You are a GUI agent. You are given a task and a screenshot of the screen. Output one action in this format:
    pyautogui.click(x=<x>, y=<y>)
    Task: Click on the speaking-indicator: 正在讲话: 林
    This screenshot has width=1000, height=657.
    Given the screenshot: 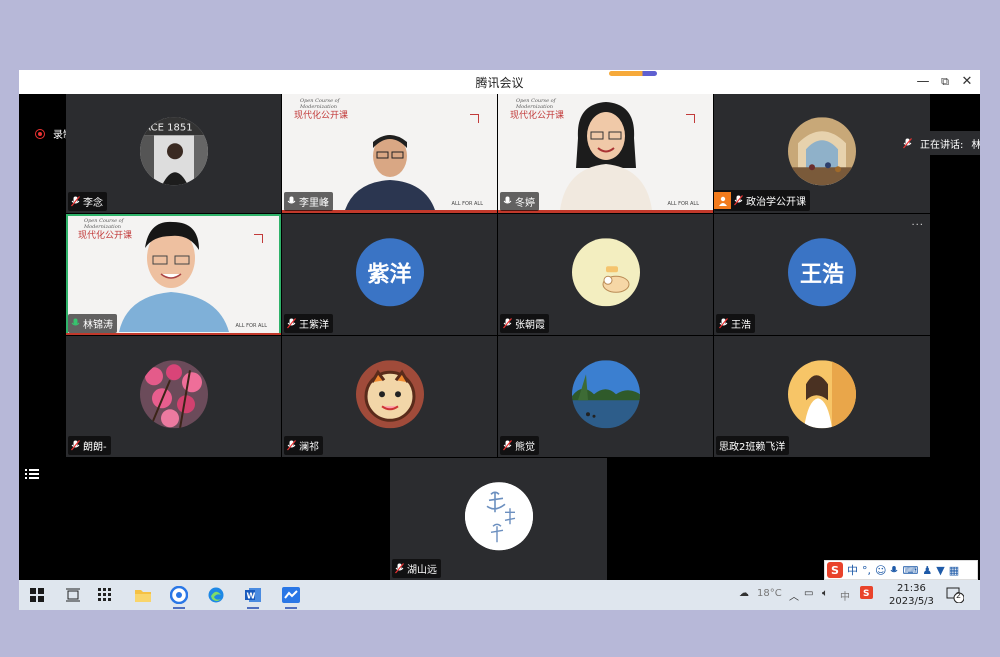 What is the action you would take?
    pyautogui.click(x=937, y=143)
    